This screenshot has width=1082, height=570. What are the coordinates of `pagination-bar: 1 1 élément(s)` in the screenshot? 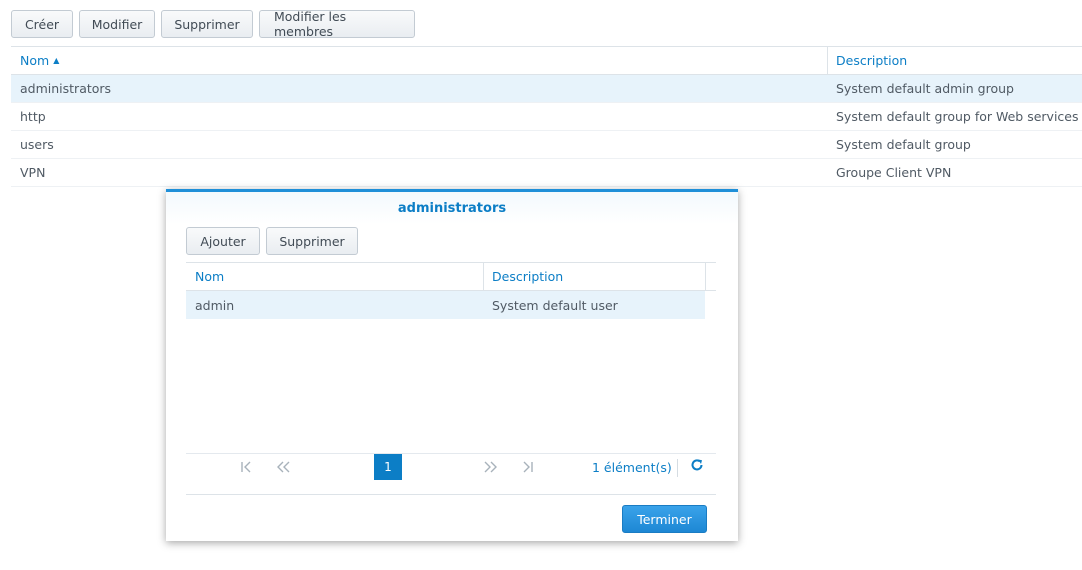 It's located at (451, 467).